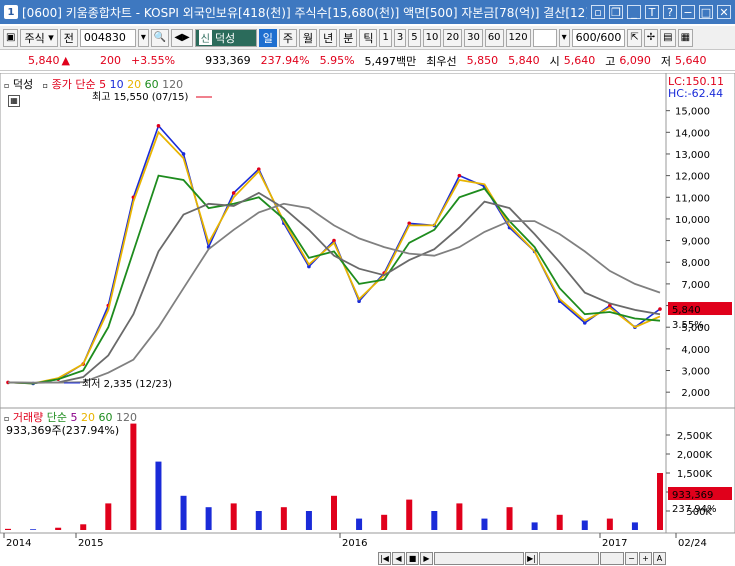 The image size is (735, 566). What do you see at coordinates (143, 37) in the screenshot?
I see `code-dropdown-icon: ▾` at bounding box center [143, 37].